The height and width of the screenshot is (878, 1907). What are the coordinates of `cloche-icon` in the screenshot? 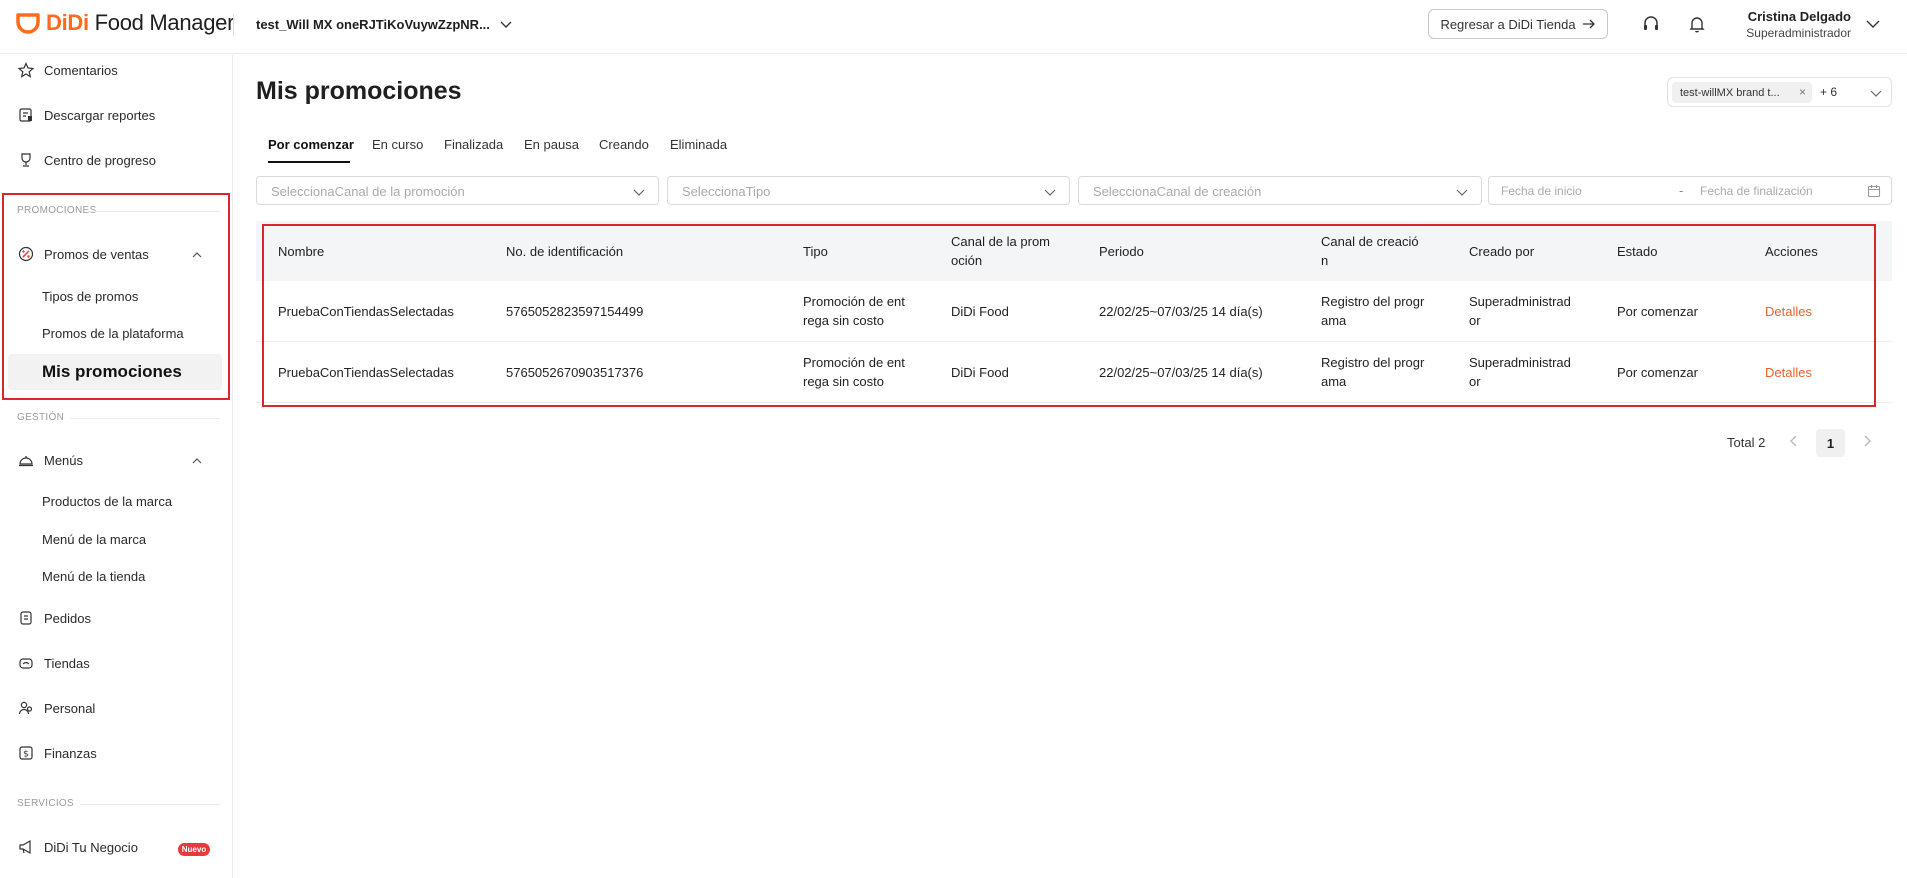 It's located at (26, 460).